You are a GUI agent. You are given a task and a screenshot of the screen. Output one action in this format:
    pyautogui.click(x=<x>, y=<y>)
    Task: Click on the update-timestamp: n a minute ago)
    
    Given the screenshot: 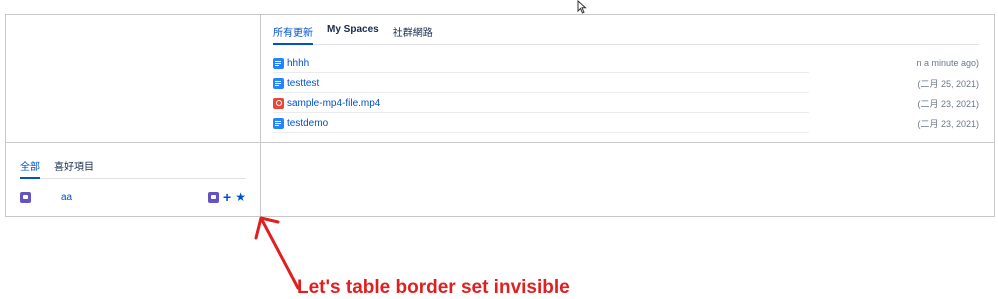 What is the action you would take?
    pyautogui.click(x=947, y=63)
    